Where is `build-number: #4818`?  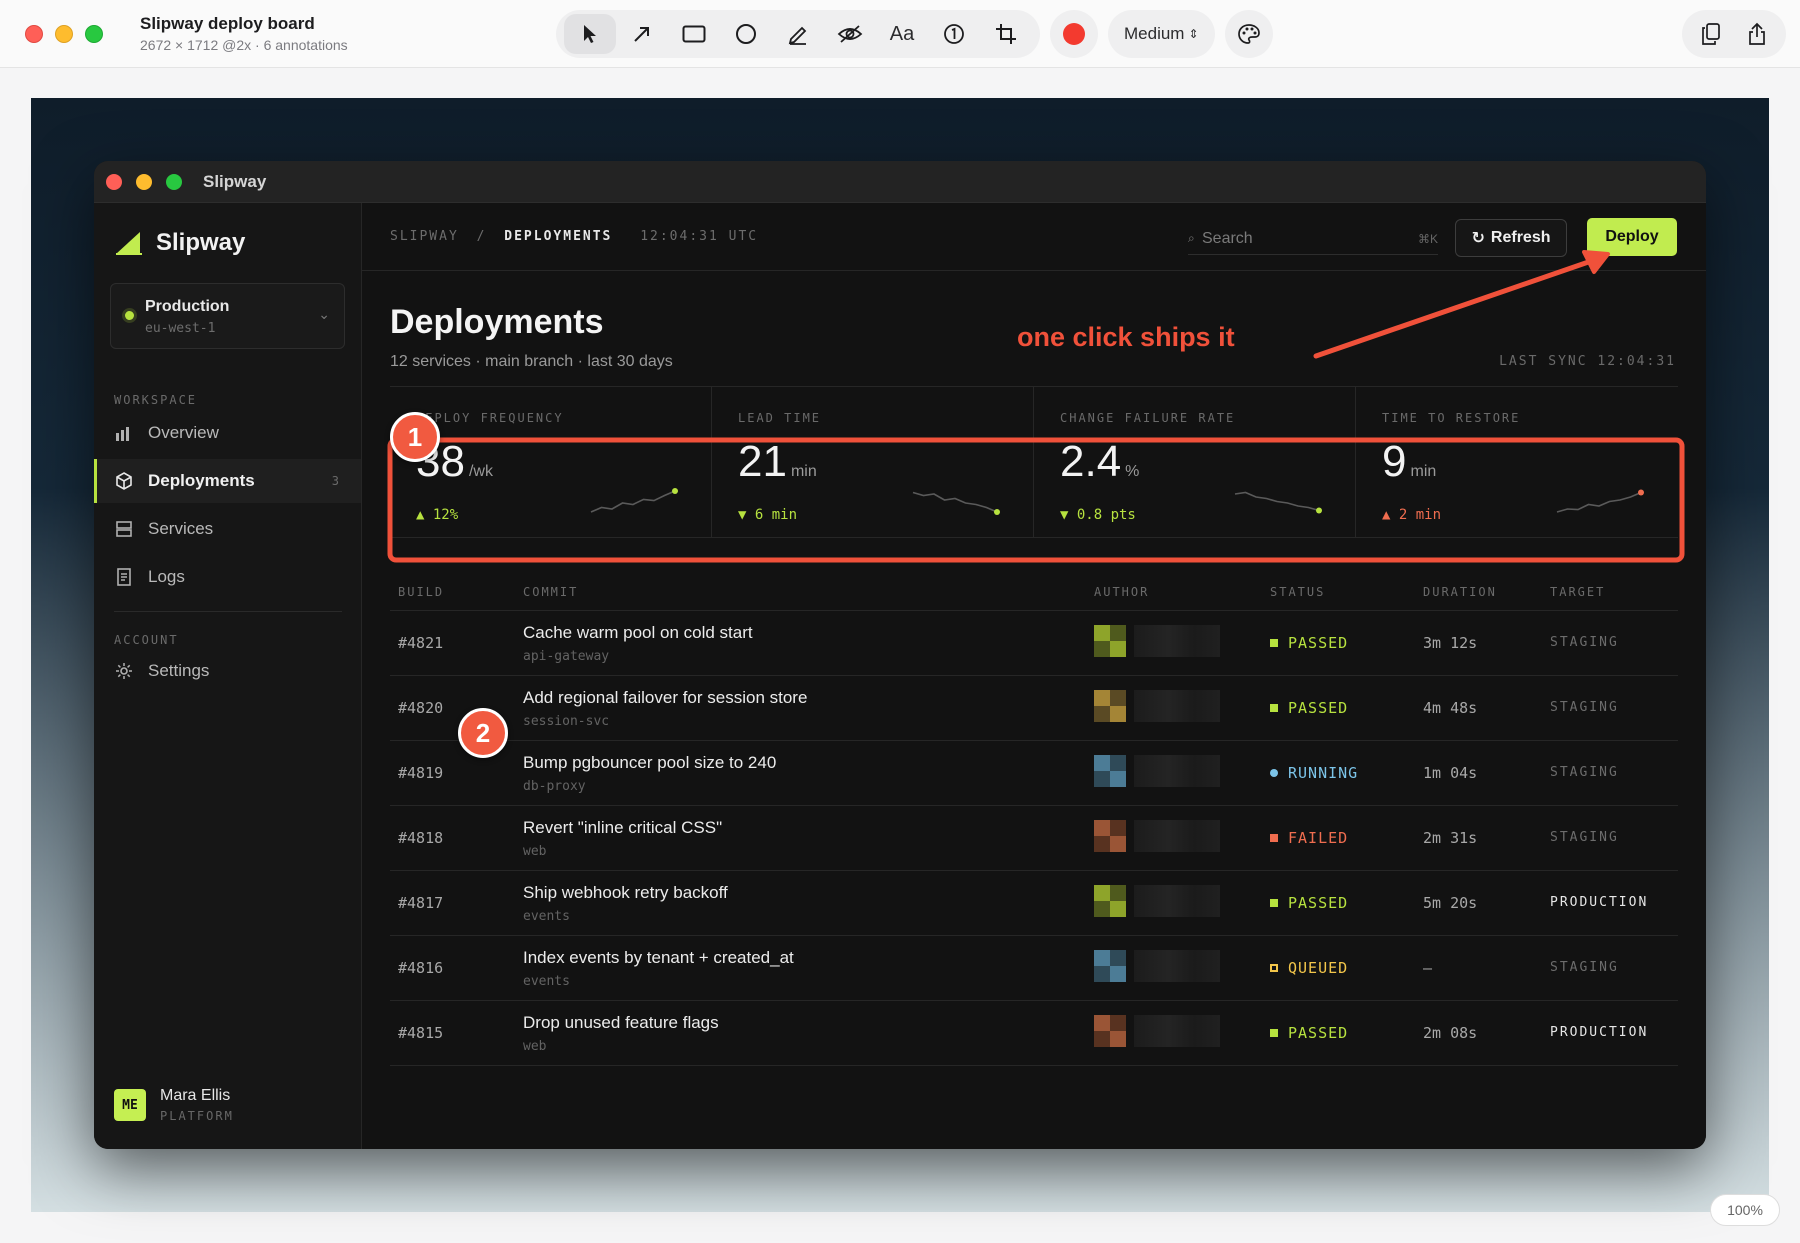
build-number: #4818 is located at coordinates (420, 838).